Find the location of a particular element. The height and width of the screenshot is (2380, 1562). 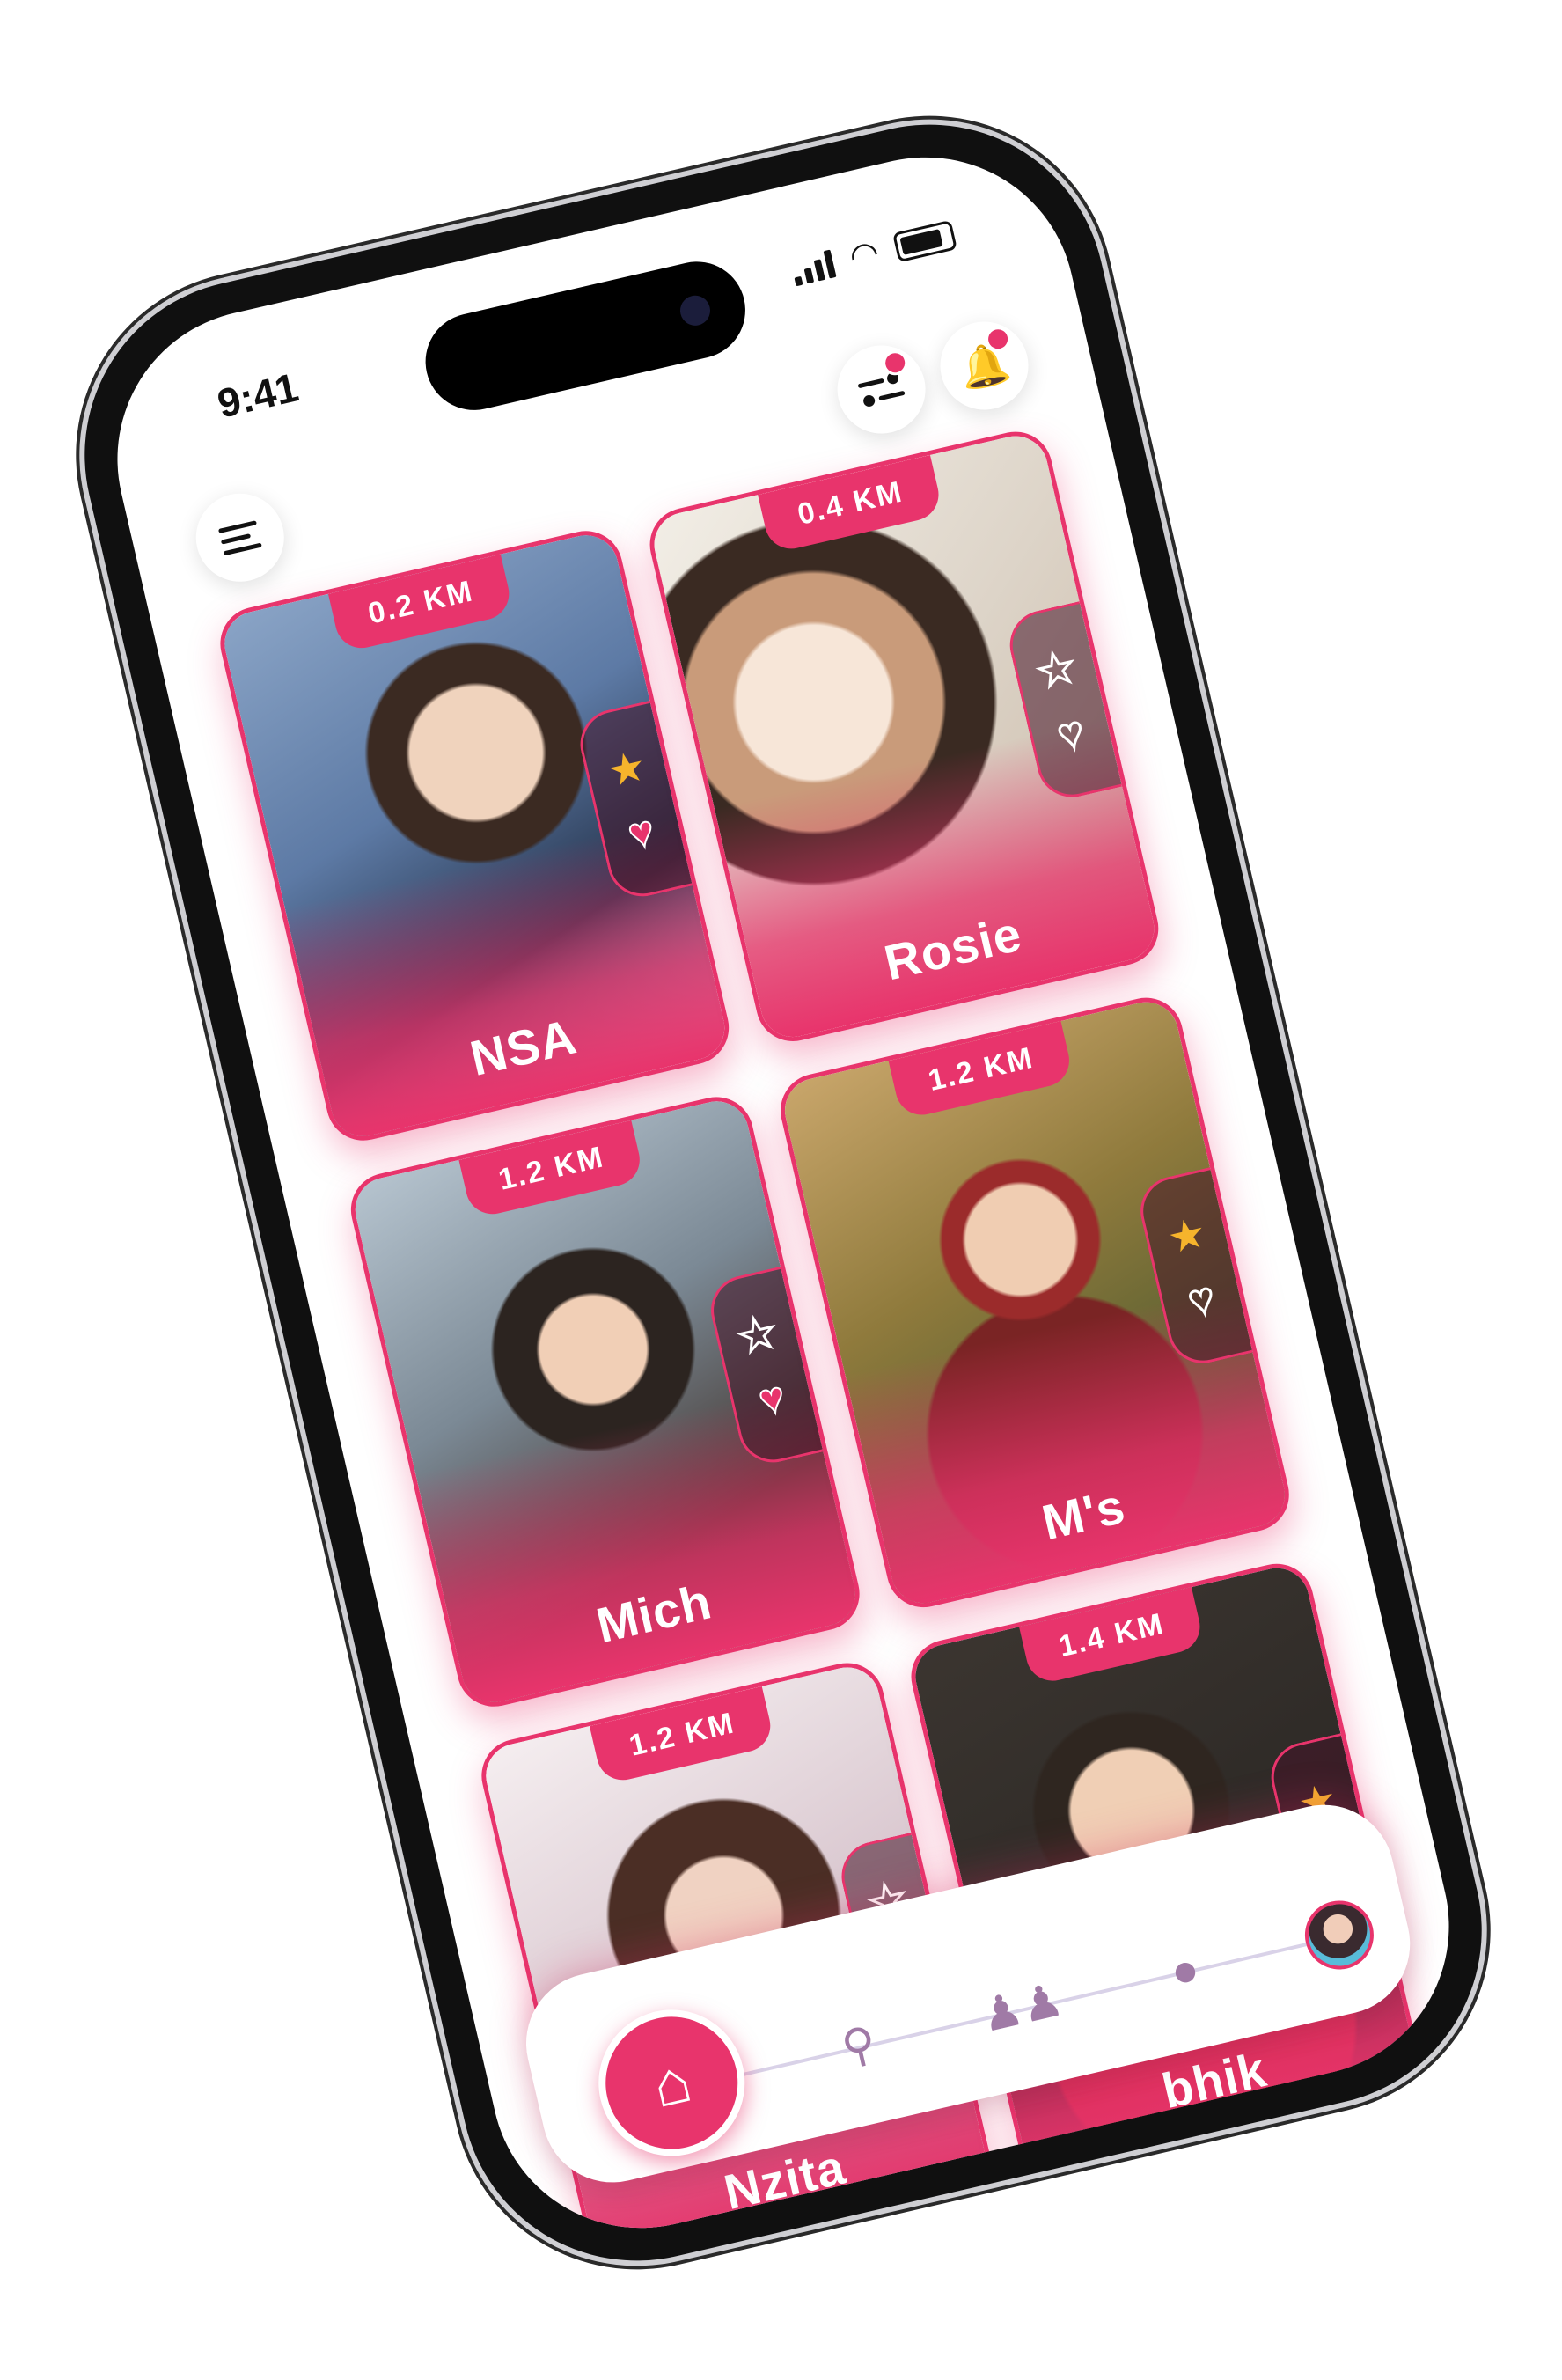

chat-icon: ● is located at coordinates (1185, 1971).